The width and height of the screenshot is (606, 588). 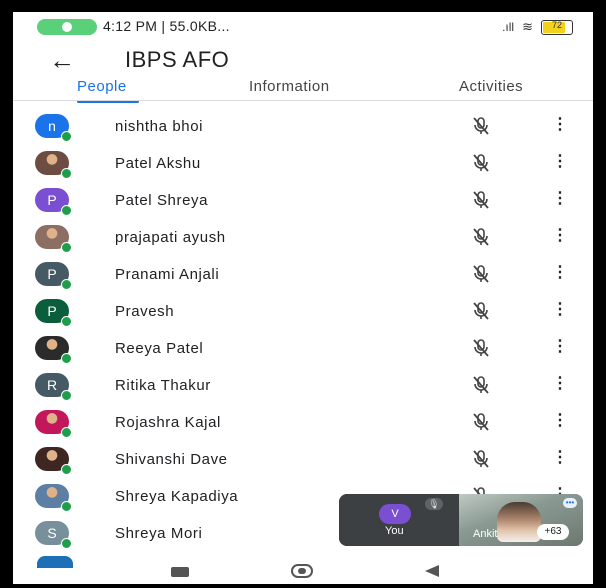 I want to click on home-button, so click(x=302, y=571).